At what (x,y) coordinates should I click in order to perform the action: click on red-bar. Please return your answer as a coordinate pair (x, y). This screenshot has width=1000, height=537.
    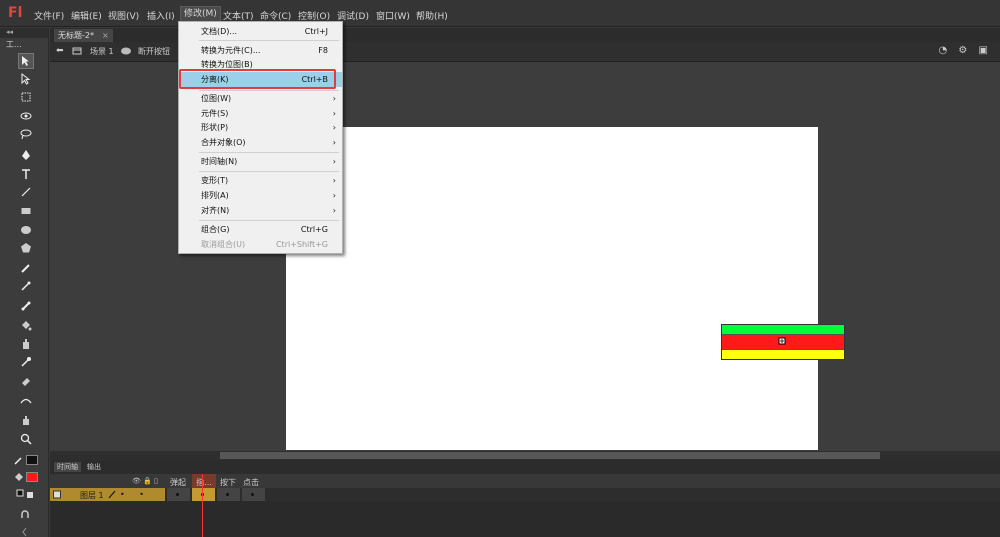
    Looking at the image, I should click on (783, 342).